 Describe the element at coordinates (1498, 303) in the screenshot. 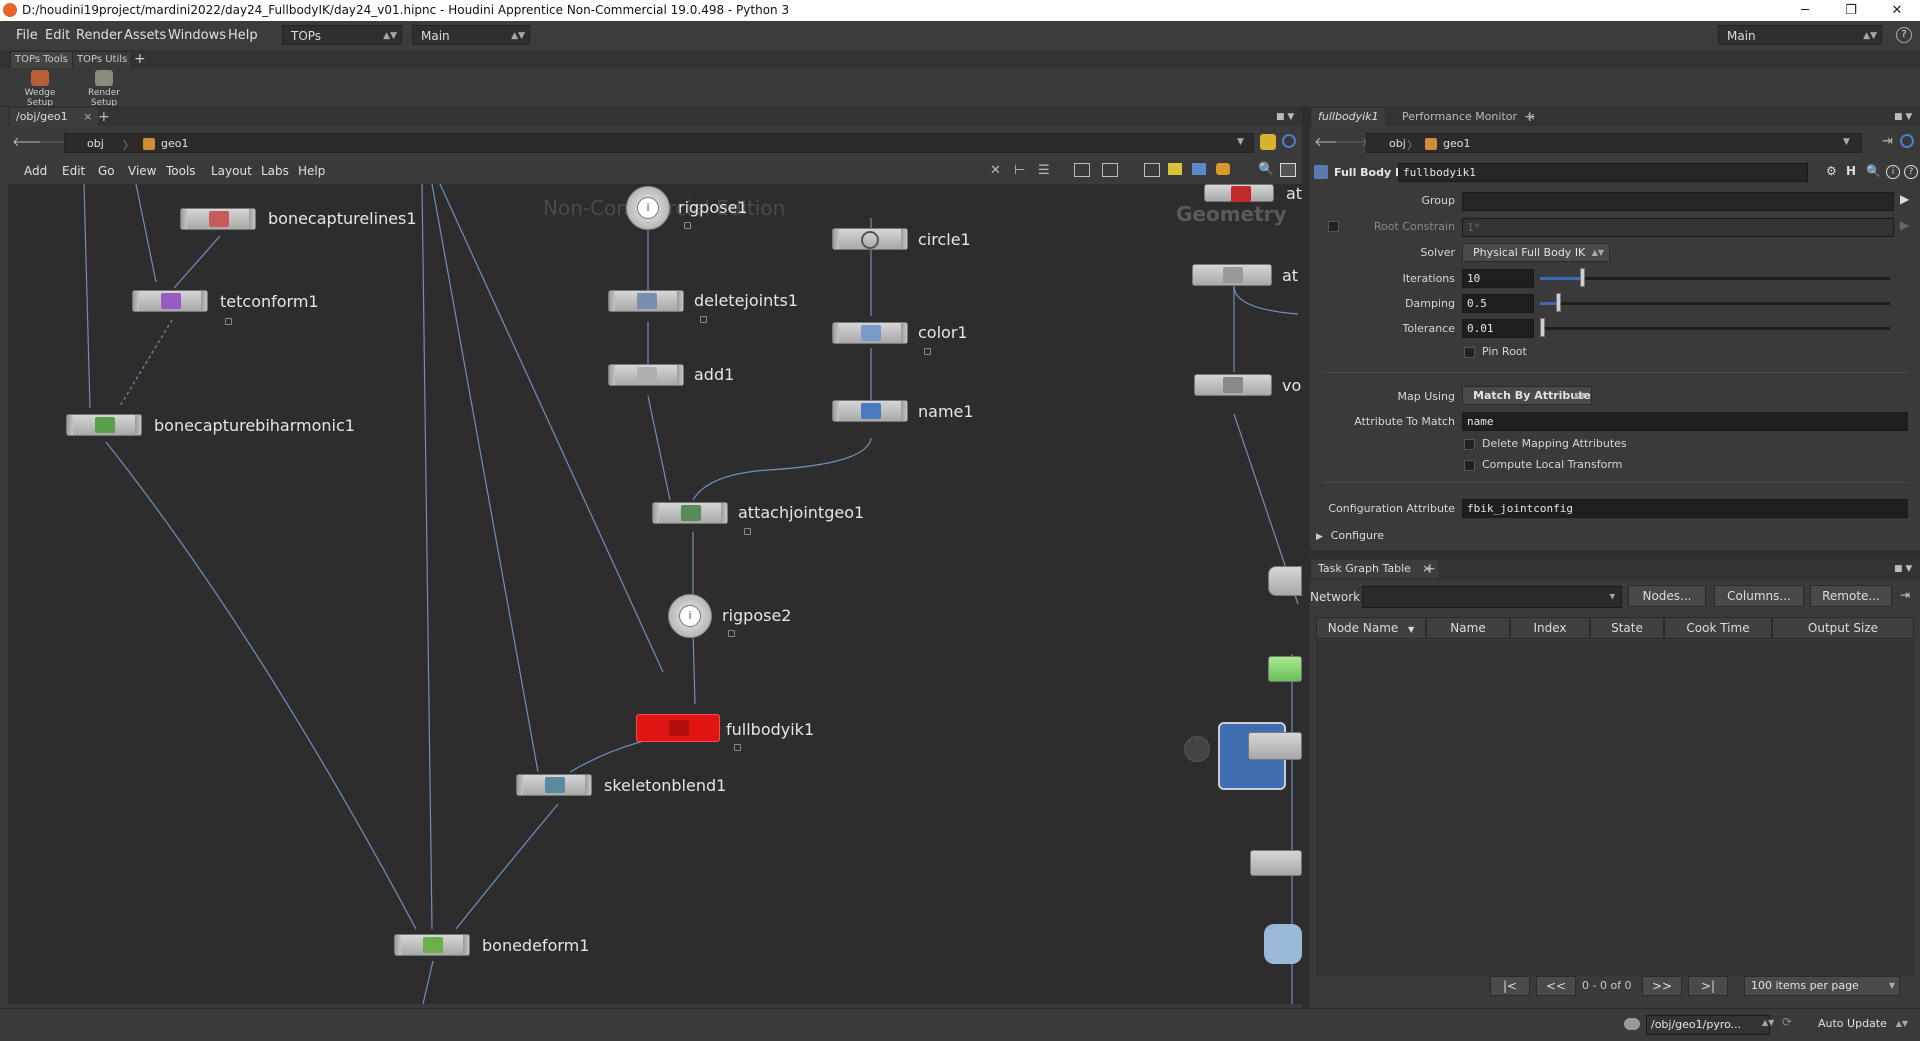

I see `damping-field: 0.5` at that location.